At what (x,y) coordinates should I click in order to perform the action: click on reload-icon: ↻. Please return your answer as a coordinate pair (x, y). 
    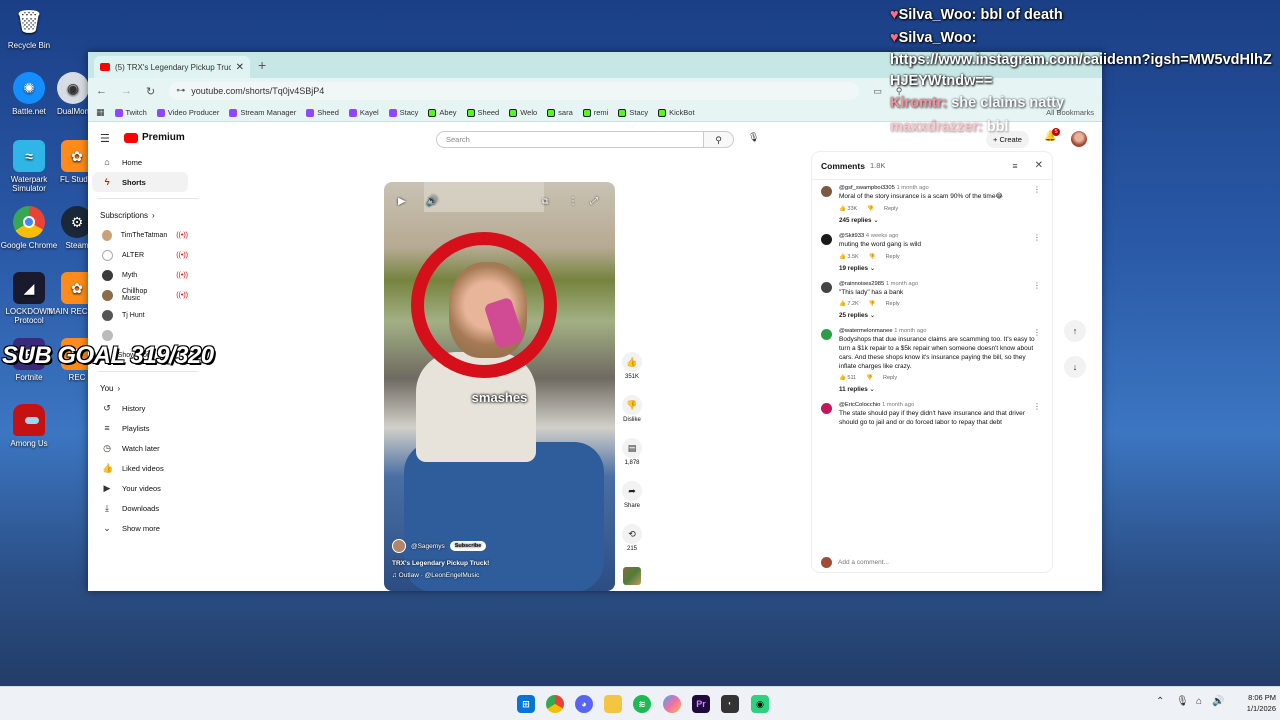
    Looking at the image, I should click on (150, 91).